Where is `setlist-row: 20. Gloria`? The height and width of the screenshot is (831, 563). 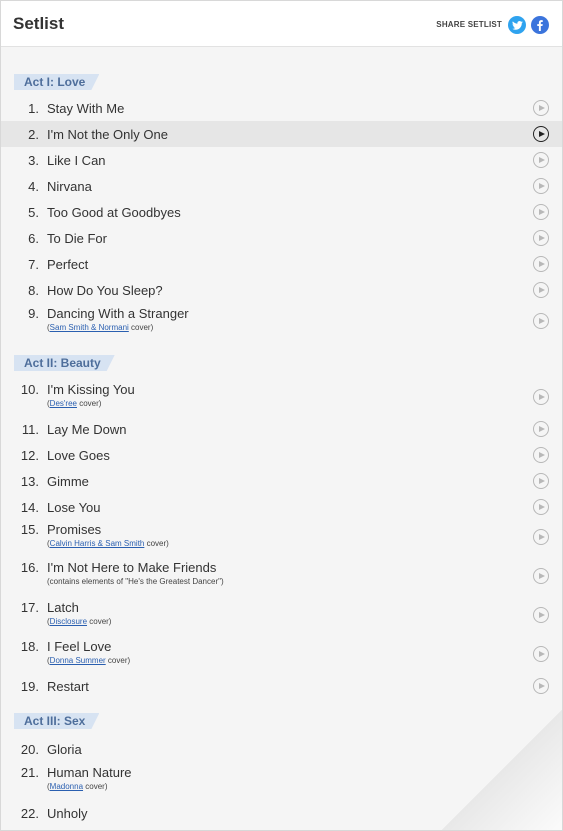
setlist-row: 20. Gloria is located at coordinates (281, 749).